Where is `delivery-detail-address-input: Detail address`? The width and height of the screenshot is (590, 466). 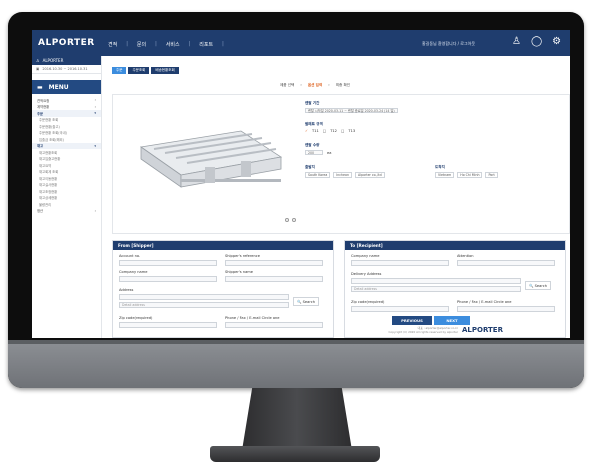 delivery-detail-address-input: Detail address is located at coordinates (436, 289).